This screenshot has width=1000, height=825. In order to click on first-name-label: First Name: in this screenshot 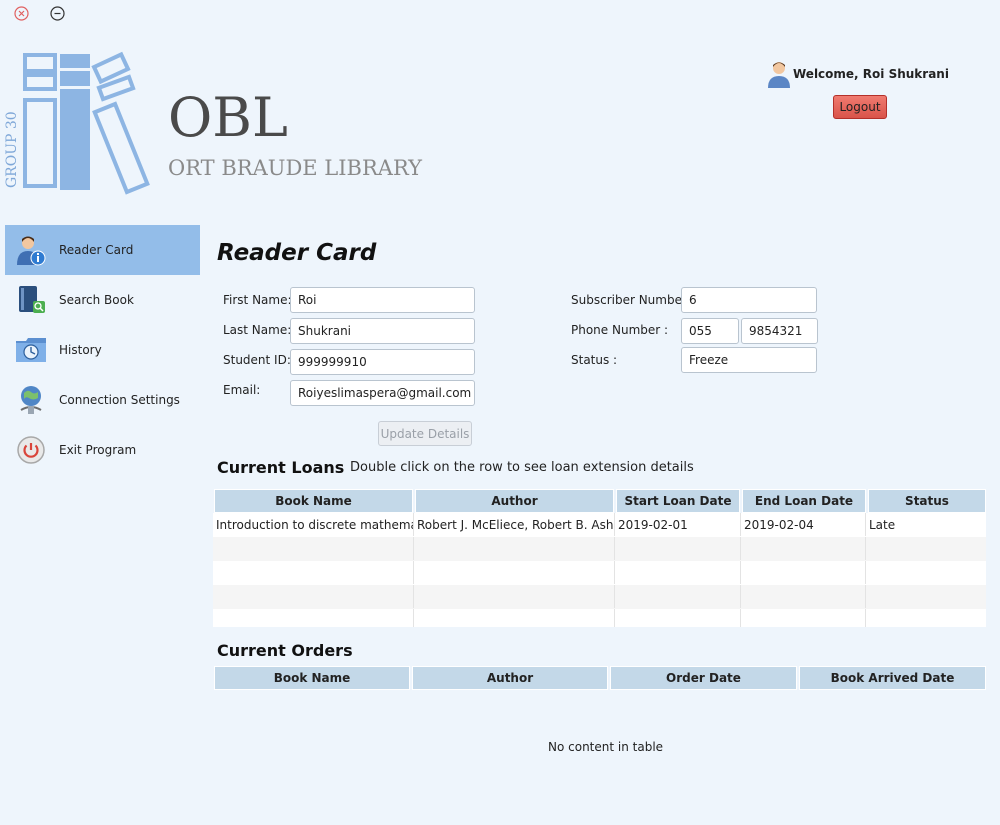, I will do `click(257, 300)`.